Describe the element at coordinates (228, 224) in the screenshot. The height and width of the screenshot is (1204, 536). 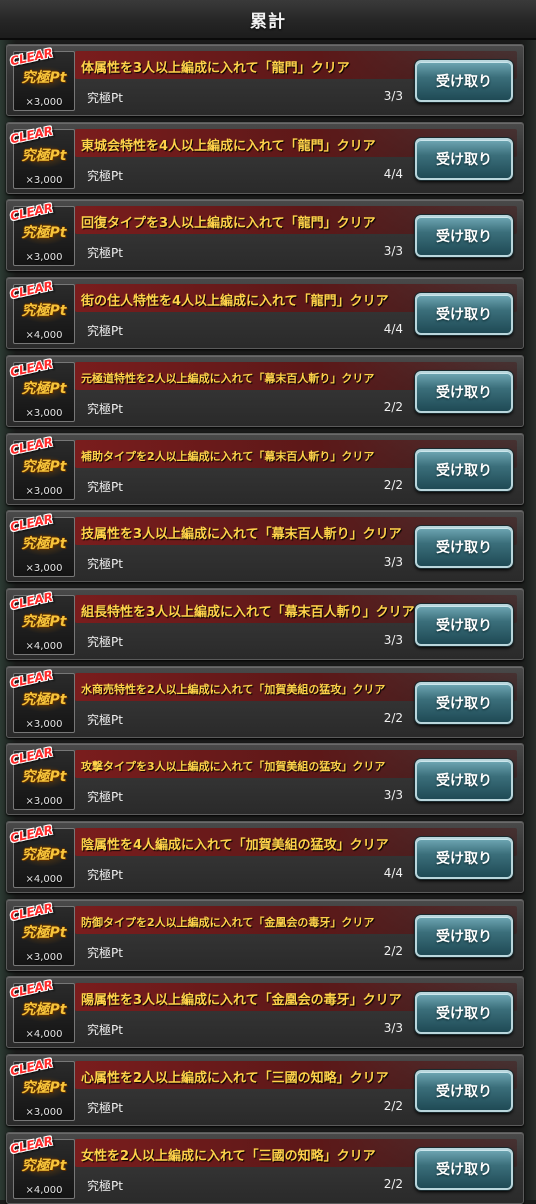
I see `mission-title: 回復タイプを3人以上編成に入れて「龍門」クリア` at that location.